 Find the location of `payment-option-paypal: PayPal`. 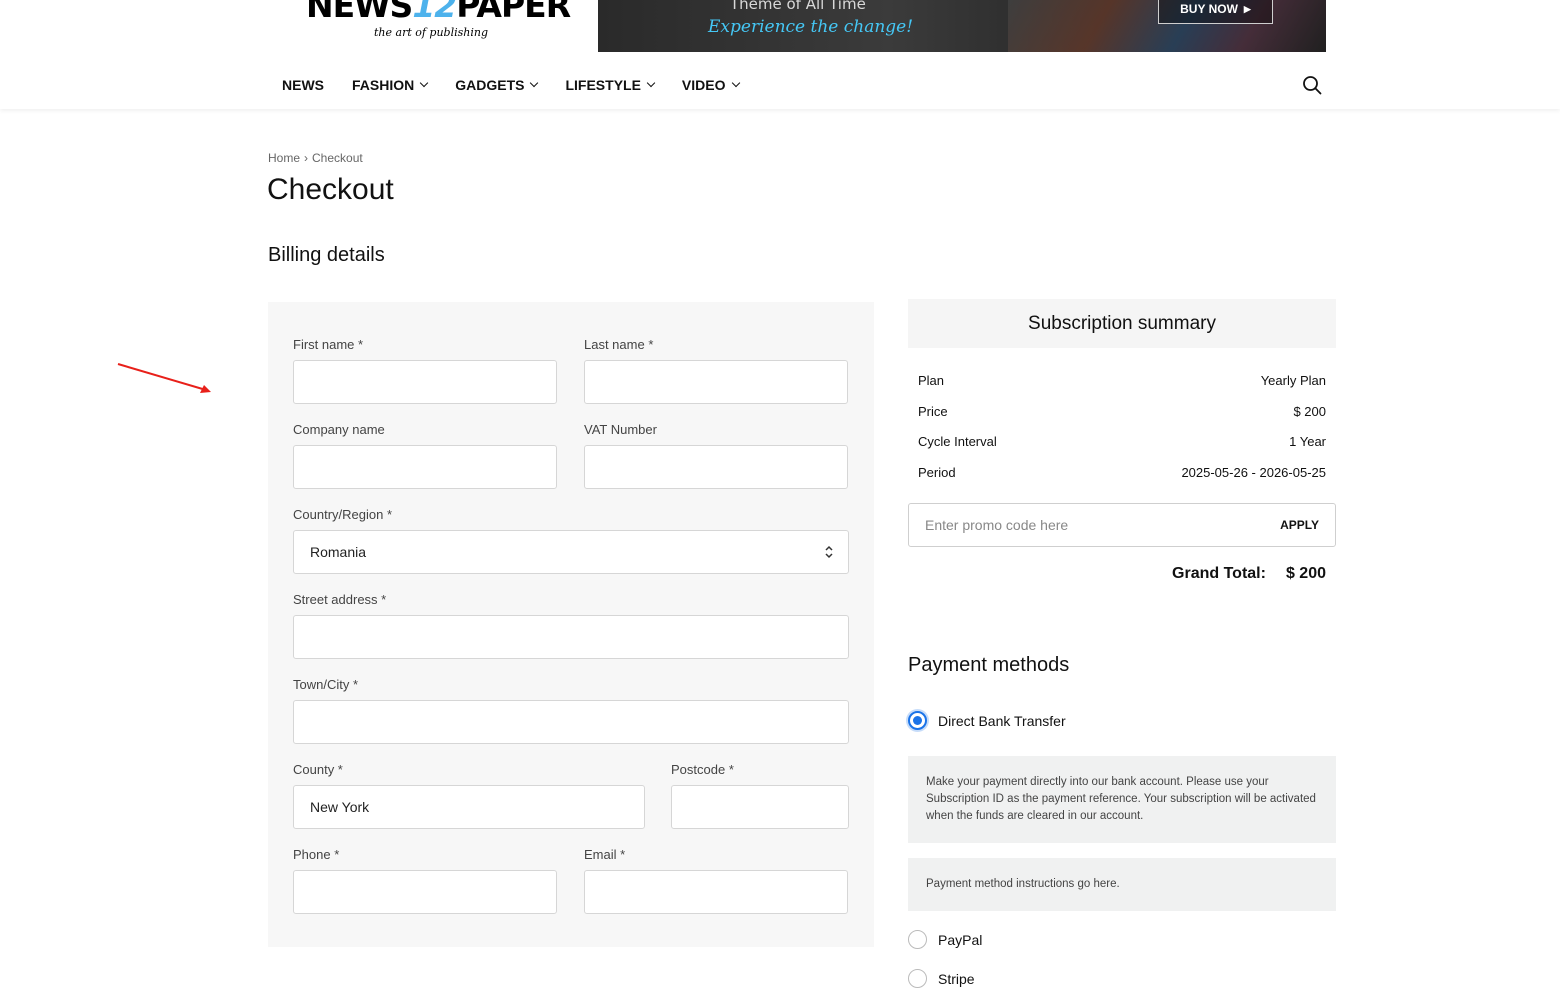

payment-option-paypal: PayPal is located at coordinates (945, 939).